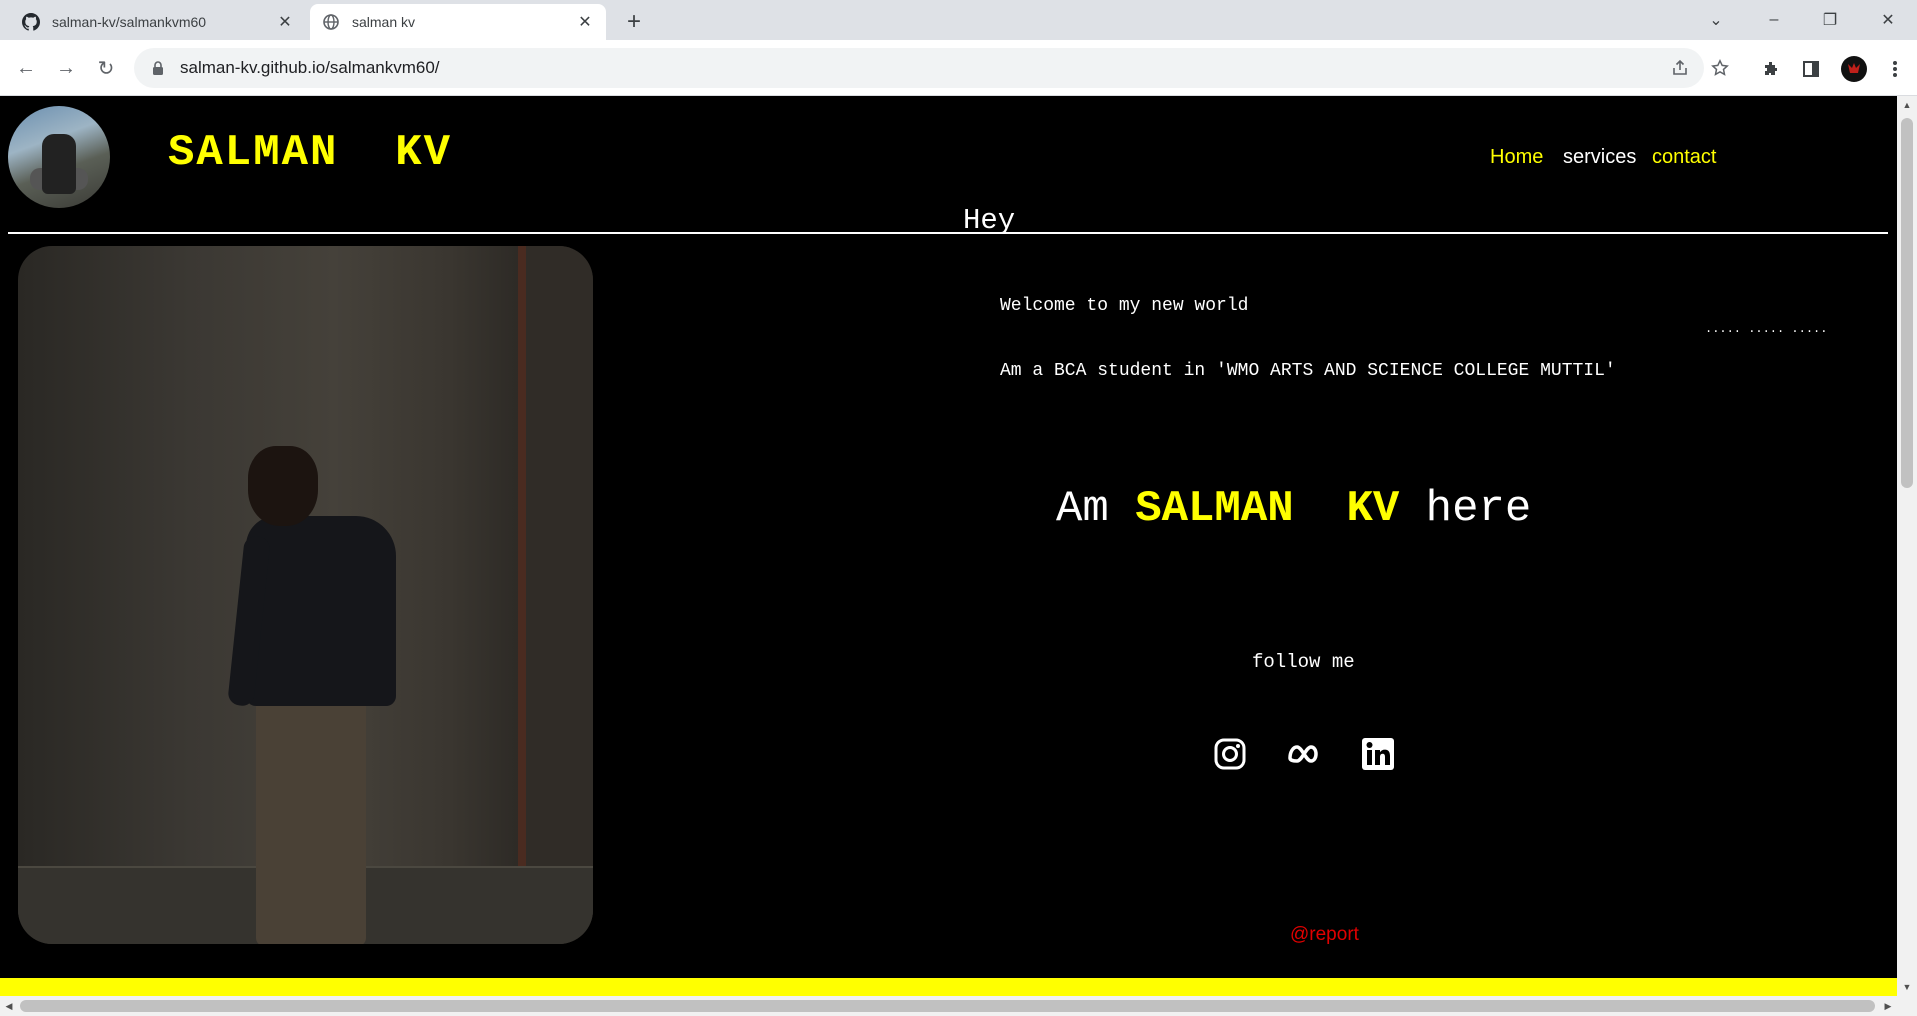 The image size is (1917, 1016). I want to click on globe-icon, so click(331, 22).